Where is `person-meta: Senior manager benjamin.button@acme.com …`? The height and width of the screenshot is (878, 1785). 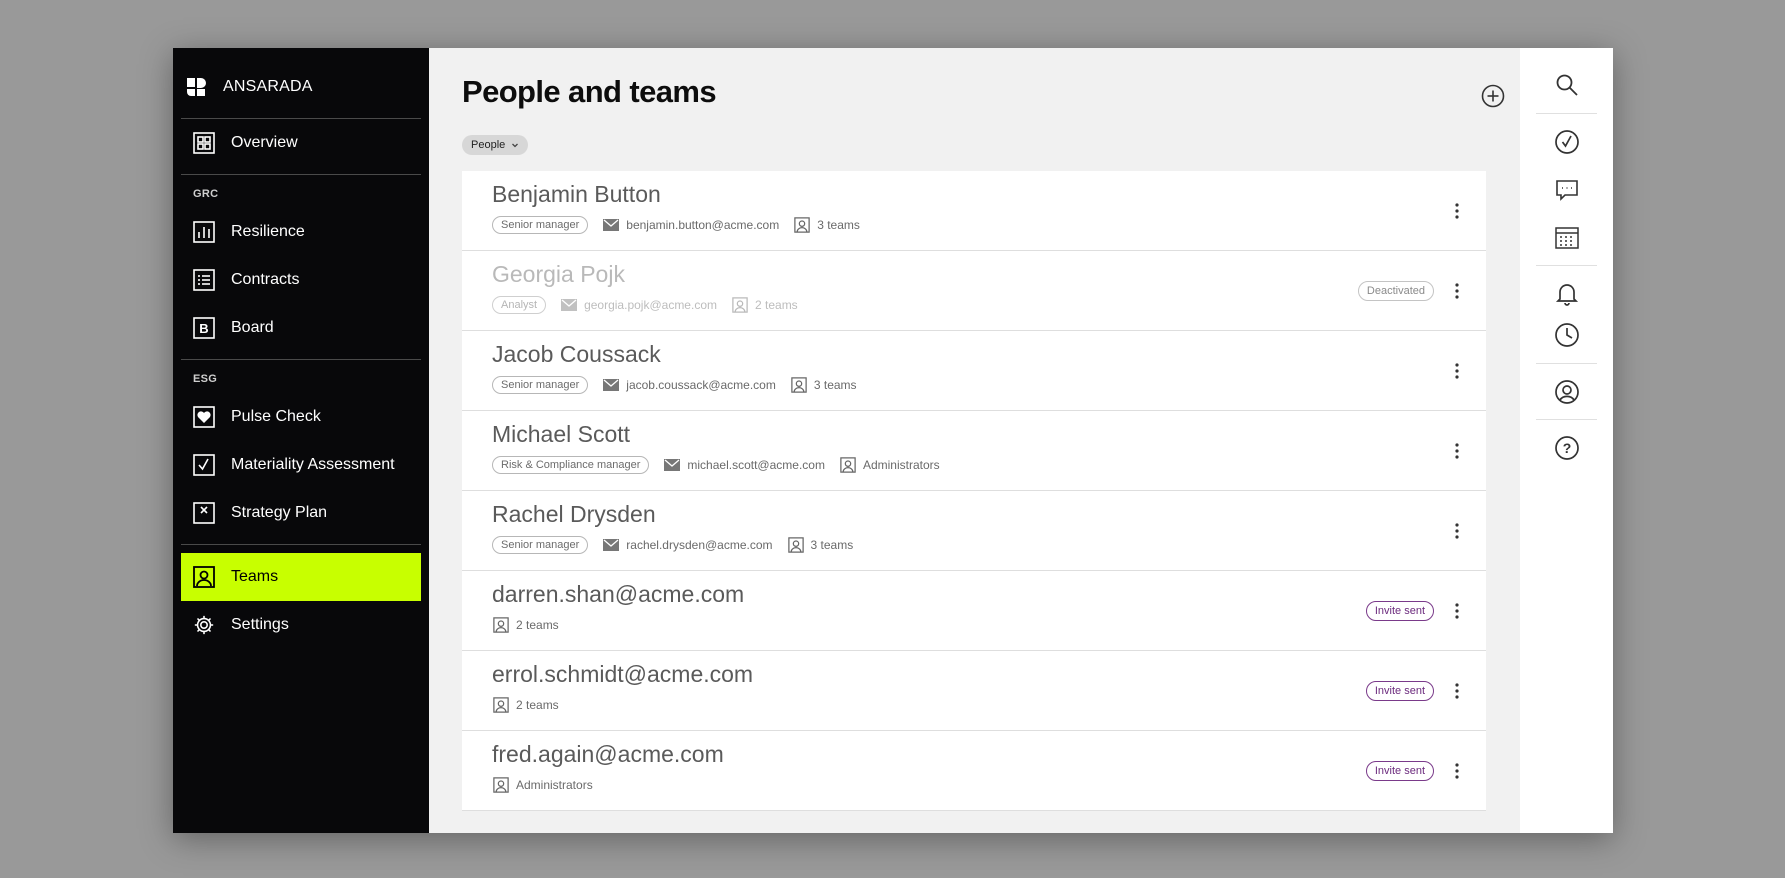
person-meta: Senior manager benjamin.button@acme.com … is located at coordinates (989, 225).